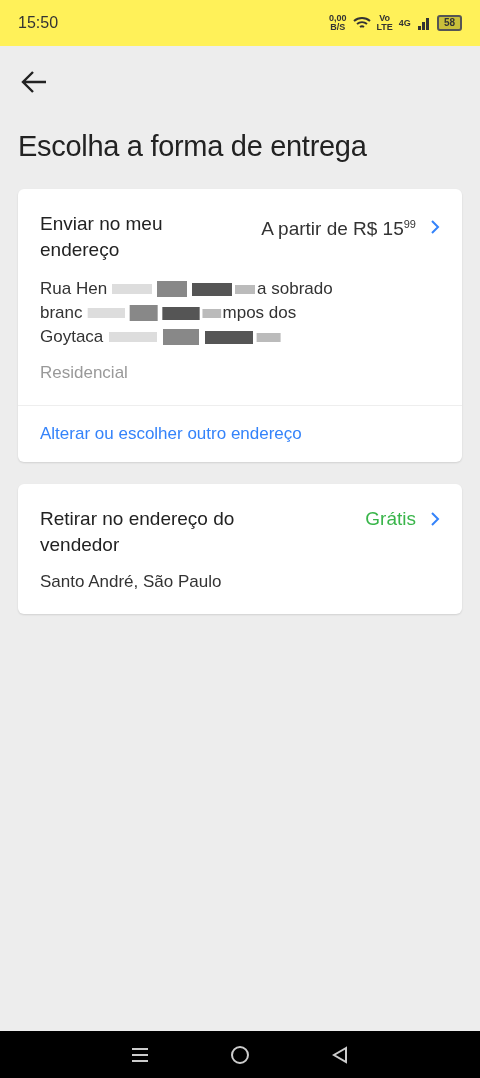 This screenshot has height=1078, width=480. Describe the element at coordinates (131, 582) in the screenshot. I see `pickup-location: Santo André, São Paulo` at that location.